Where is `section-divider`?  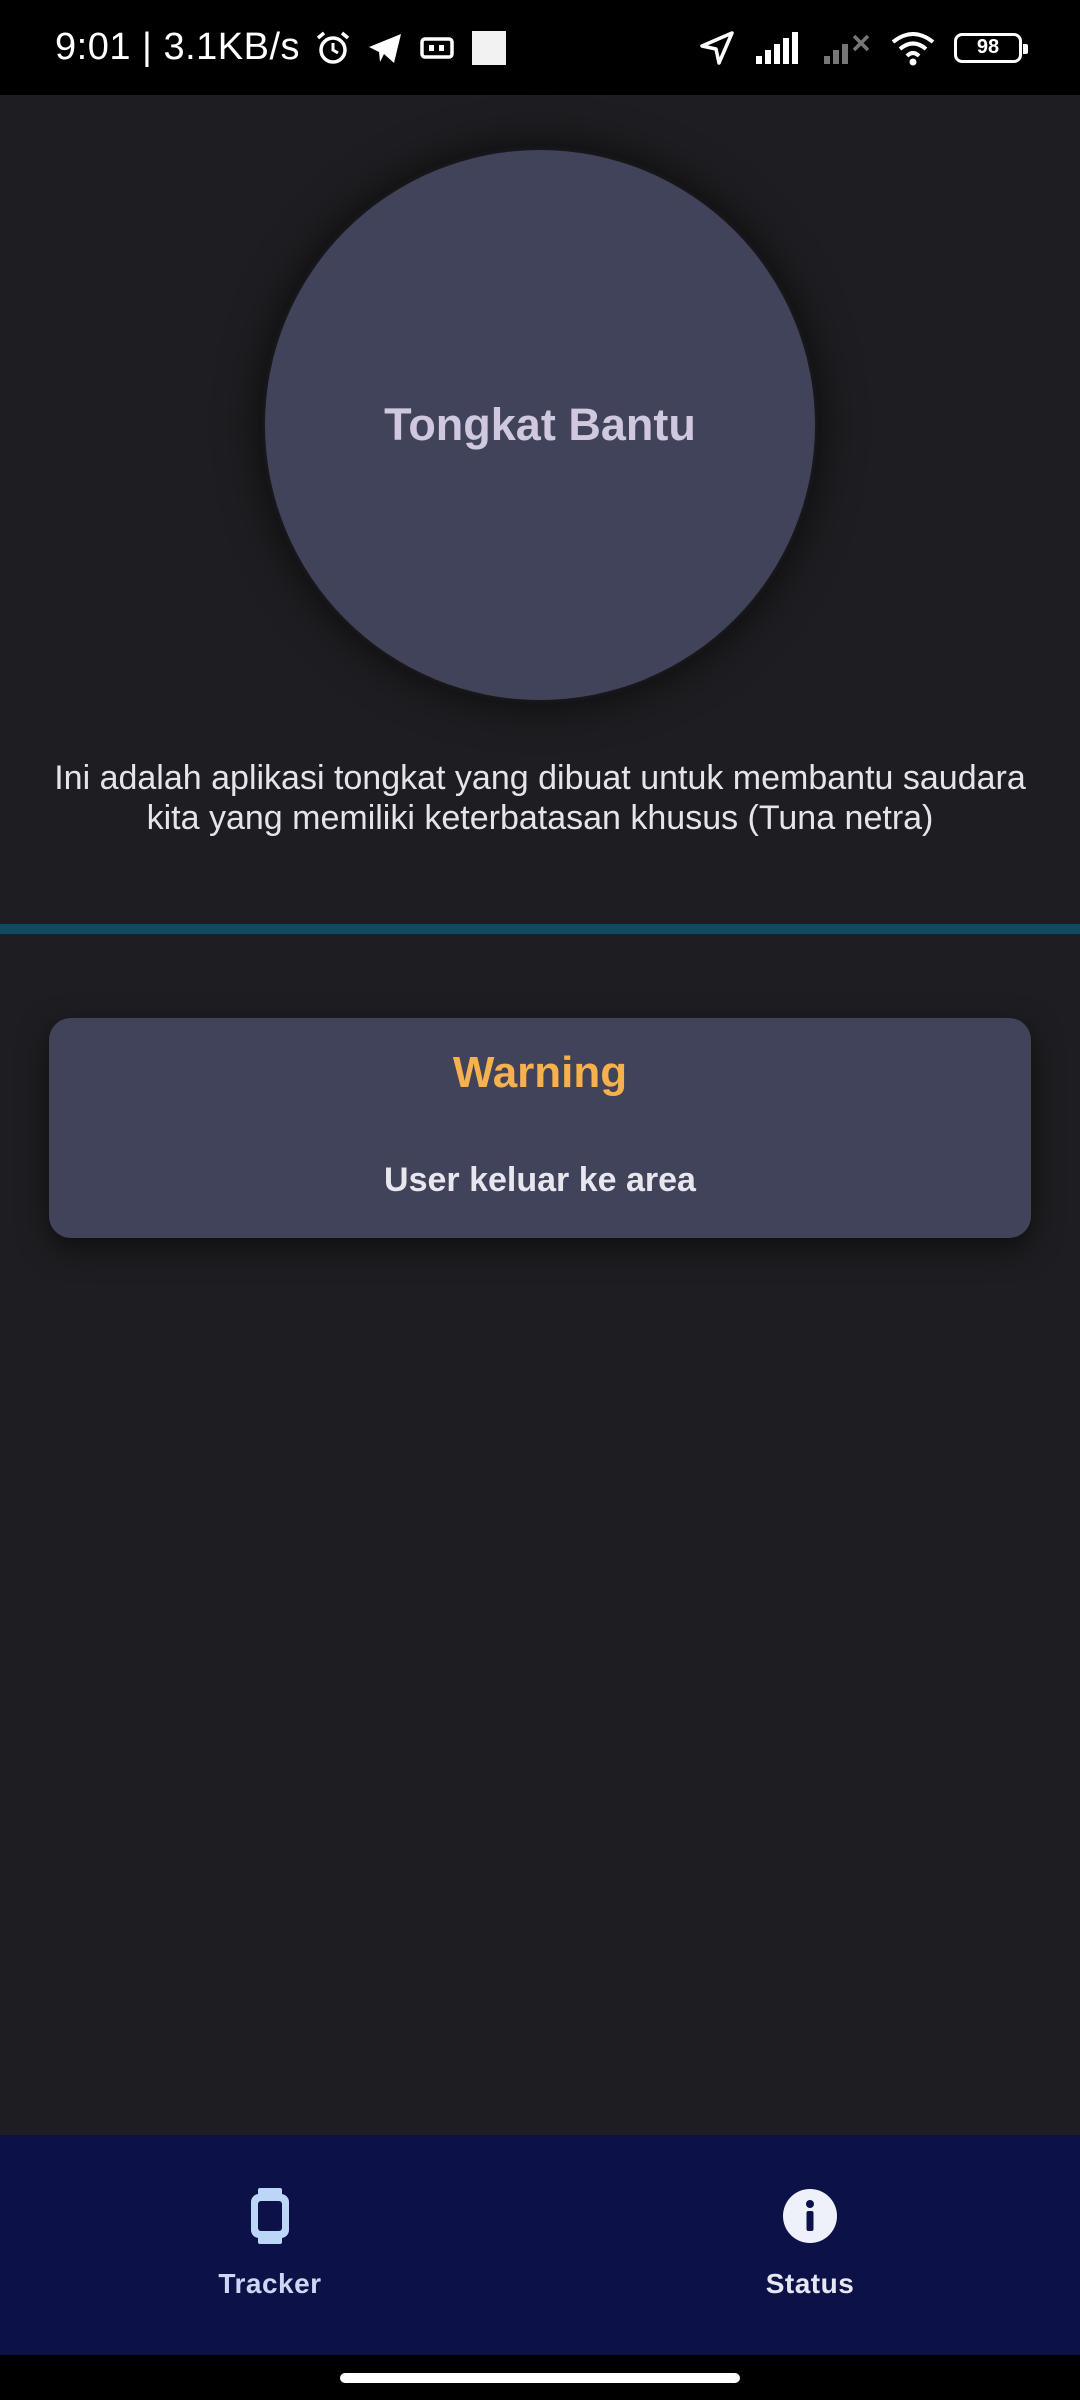
section-divider is located at coordinates (540, 929).